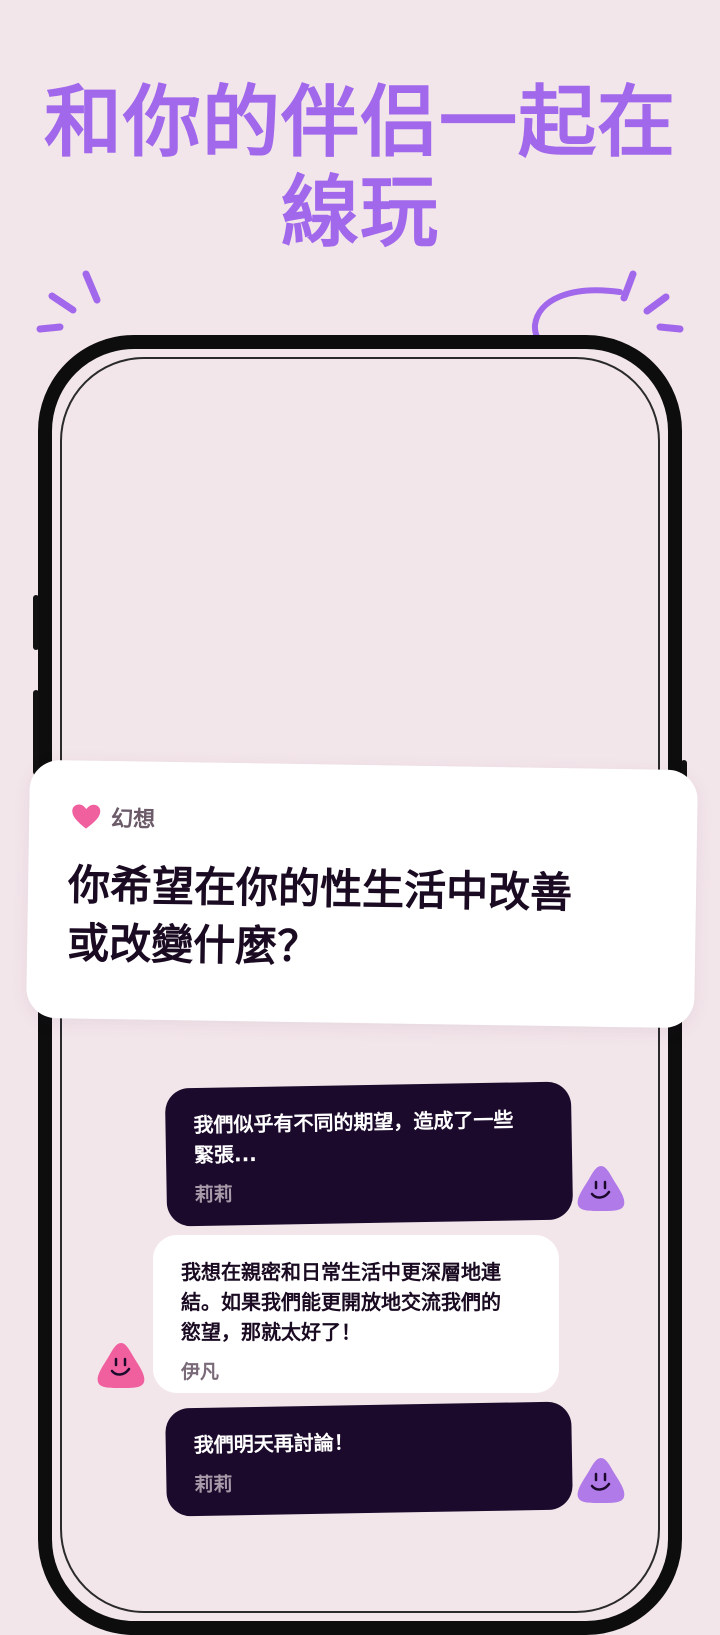  Describe the element at coordinates (341, 1272) in the screenshot. I see `message-line: 我想在親密和日常生活中更深層地連` at that location.